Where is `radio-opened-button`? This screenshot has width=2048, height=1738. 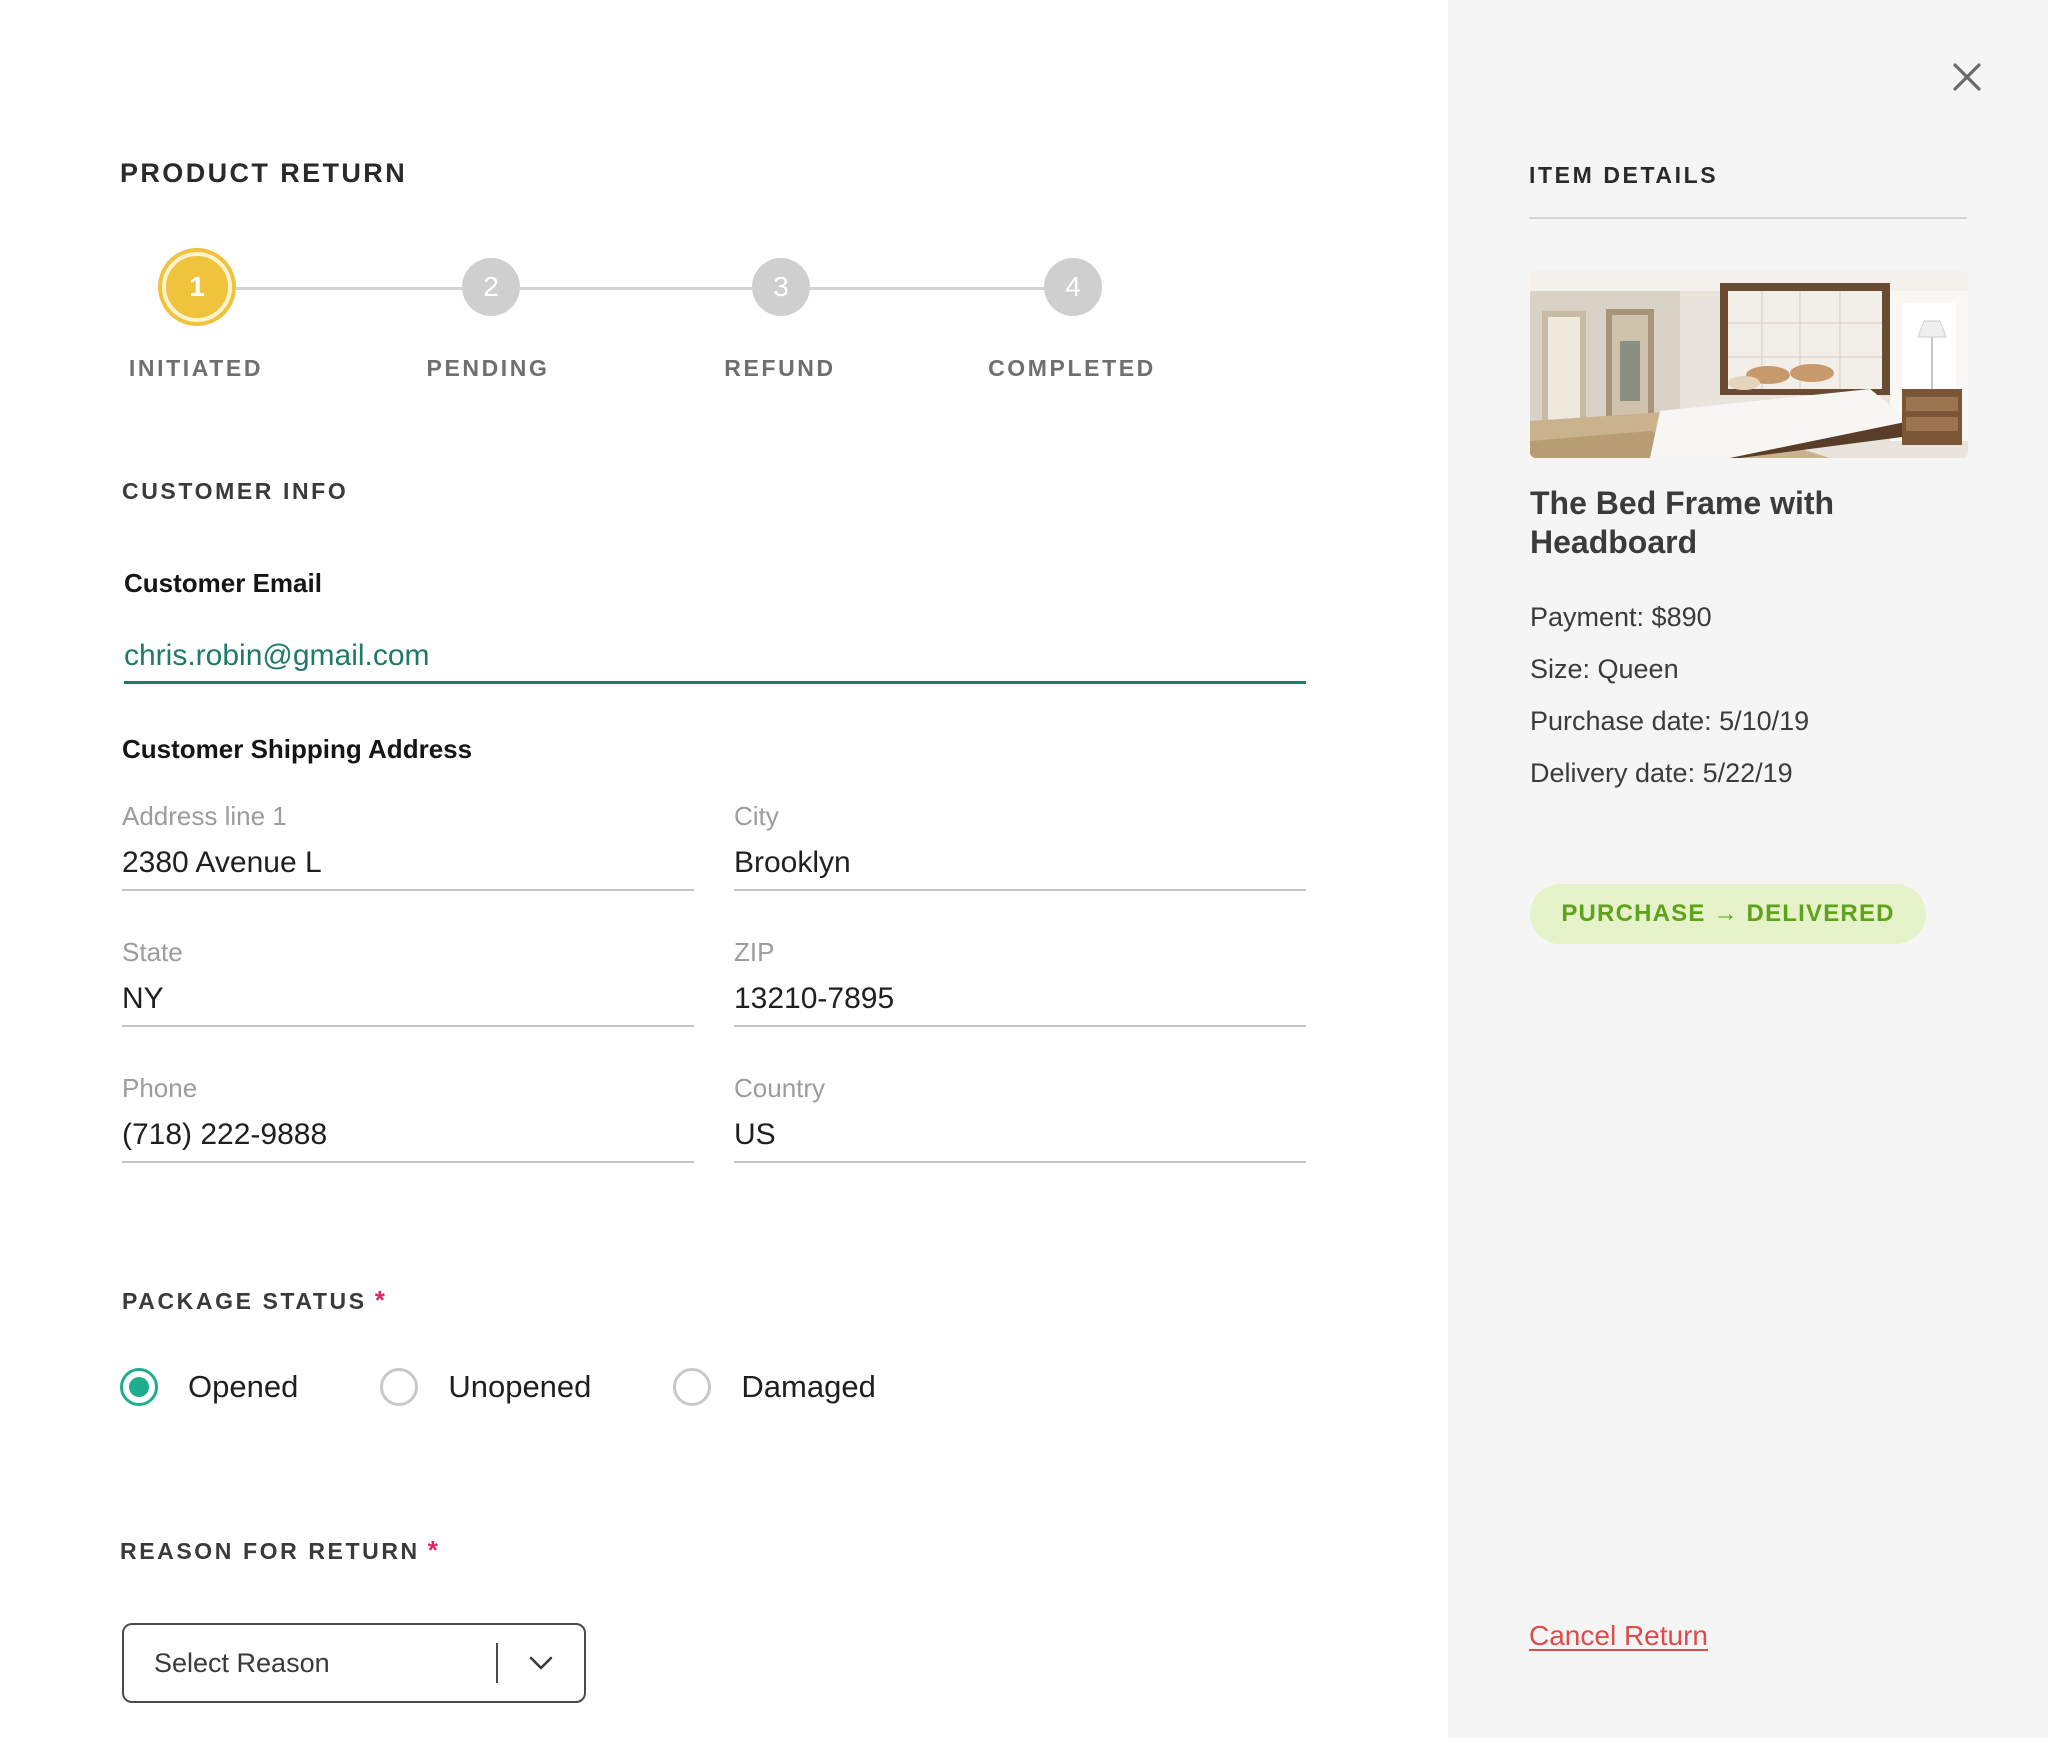
radio-opened-button is located at coordinates (139, 1387).